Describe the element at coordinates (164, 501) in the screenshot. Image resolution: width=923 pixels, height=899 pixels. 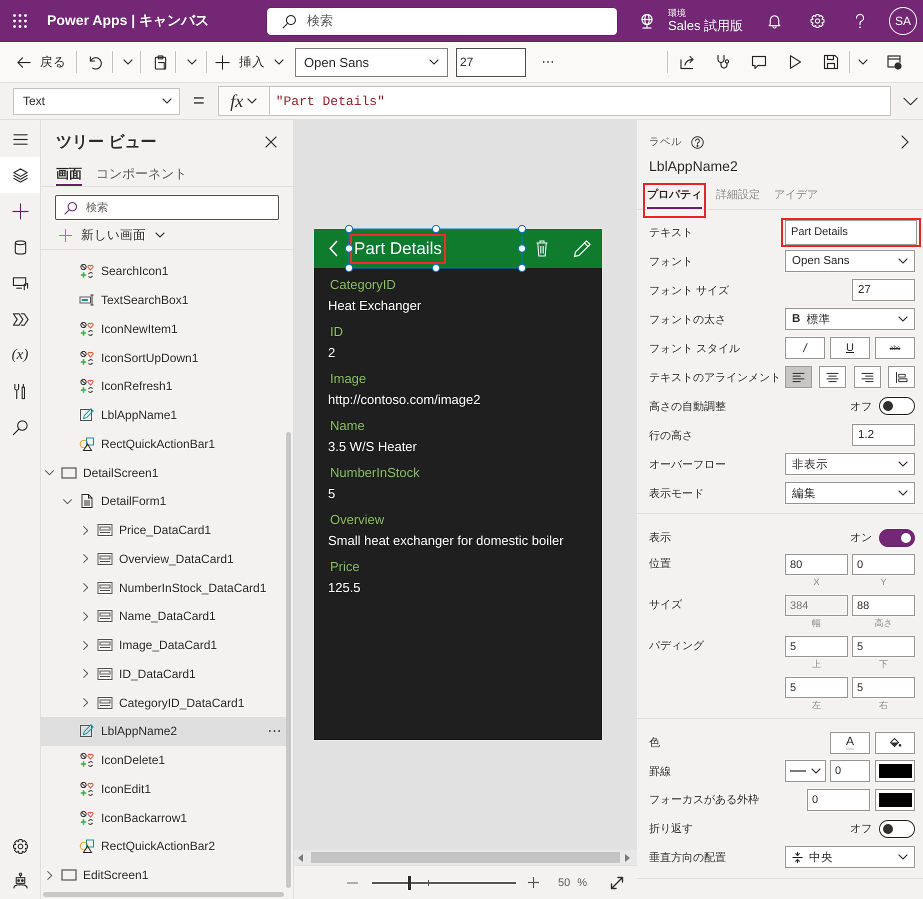
I see `tree-item: DetailForm1` at that location.